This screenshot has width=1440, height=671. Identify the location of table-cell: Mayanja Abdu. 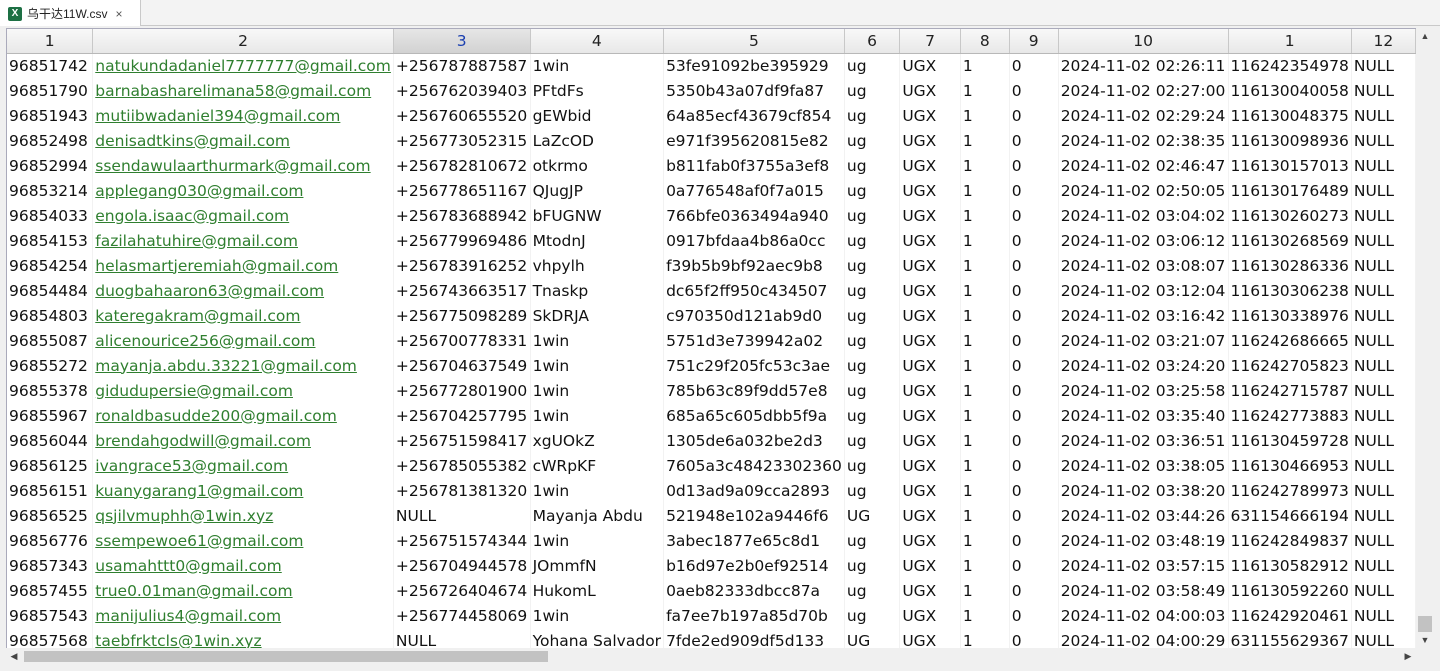
(597, 515).